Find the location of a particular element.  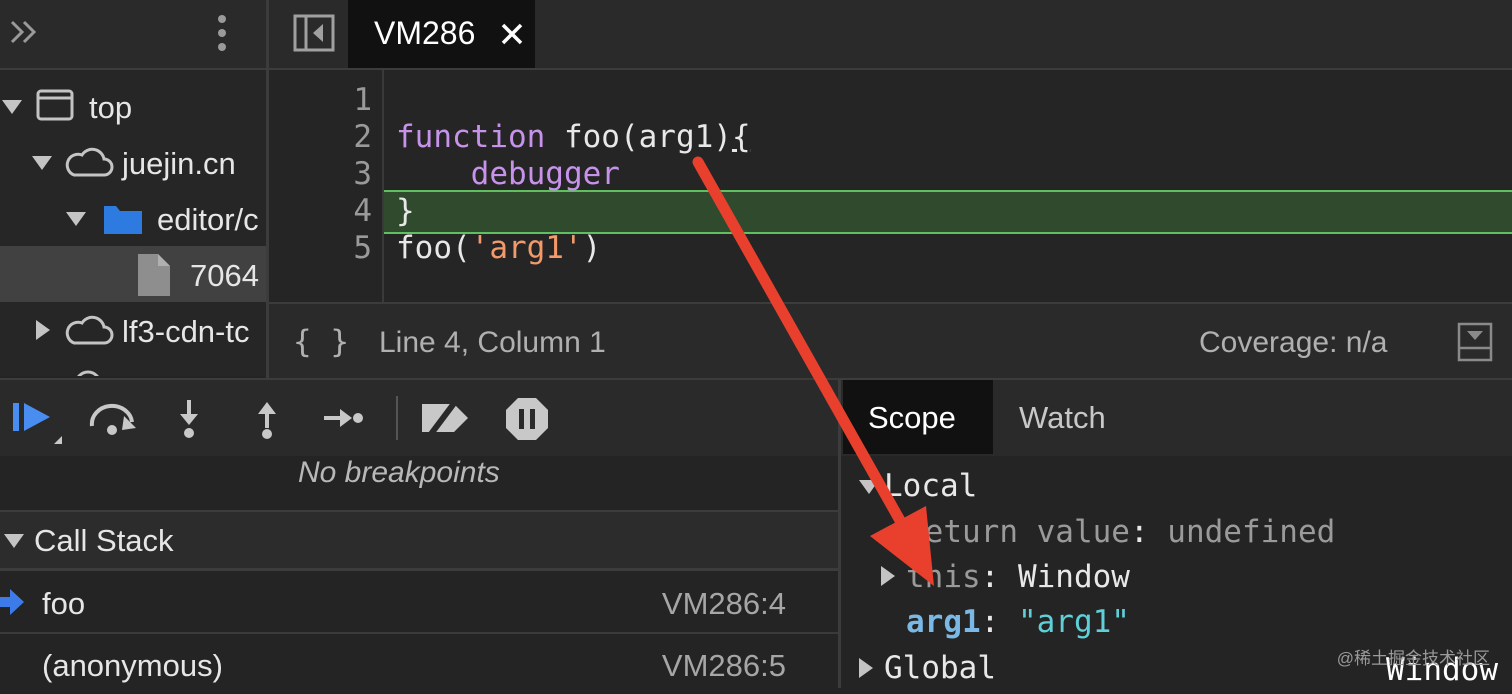

call-stack-title: Call Stack is located at coordinates (104, 540).